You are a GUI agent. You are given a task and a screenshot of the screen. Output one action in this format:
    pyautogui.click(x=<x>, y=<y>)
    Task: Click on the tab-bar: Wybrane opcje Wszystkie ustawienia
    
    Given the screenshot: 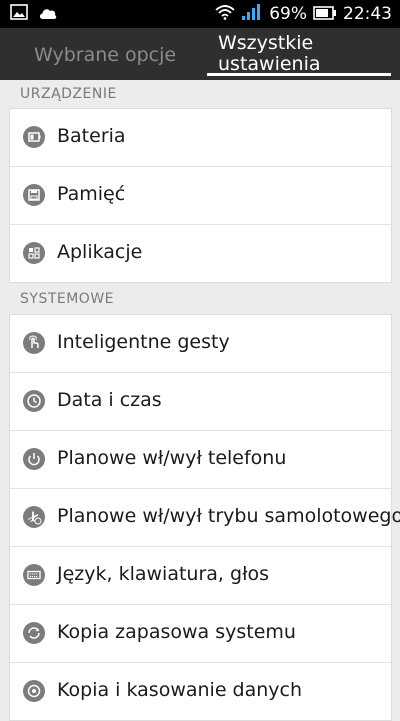 What is the action you would take?
    pyautogui.click(x=200, y=54)
    